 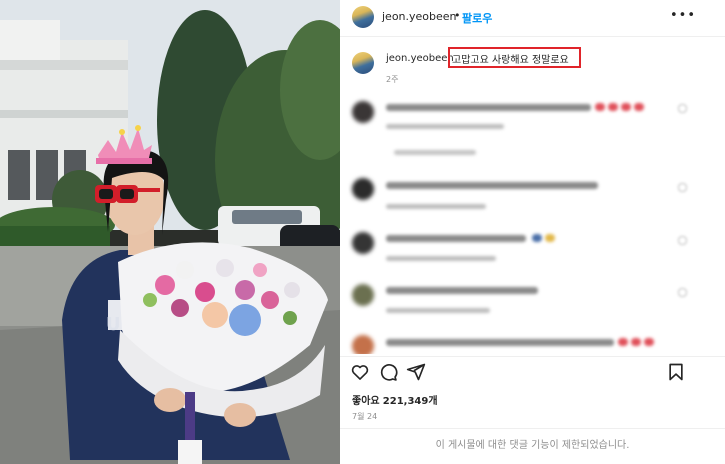 I want to click on action-bar, so click(x=532, y=373).